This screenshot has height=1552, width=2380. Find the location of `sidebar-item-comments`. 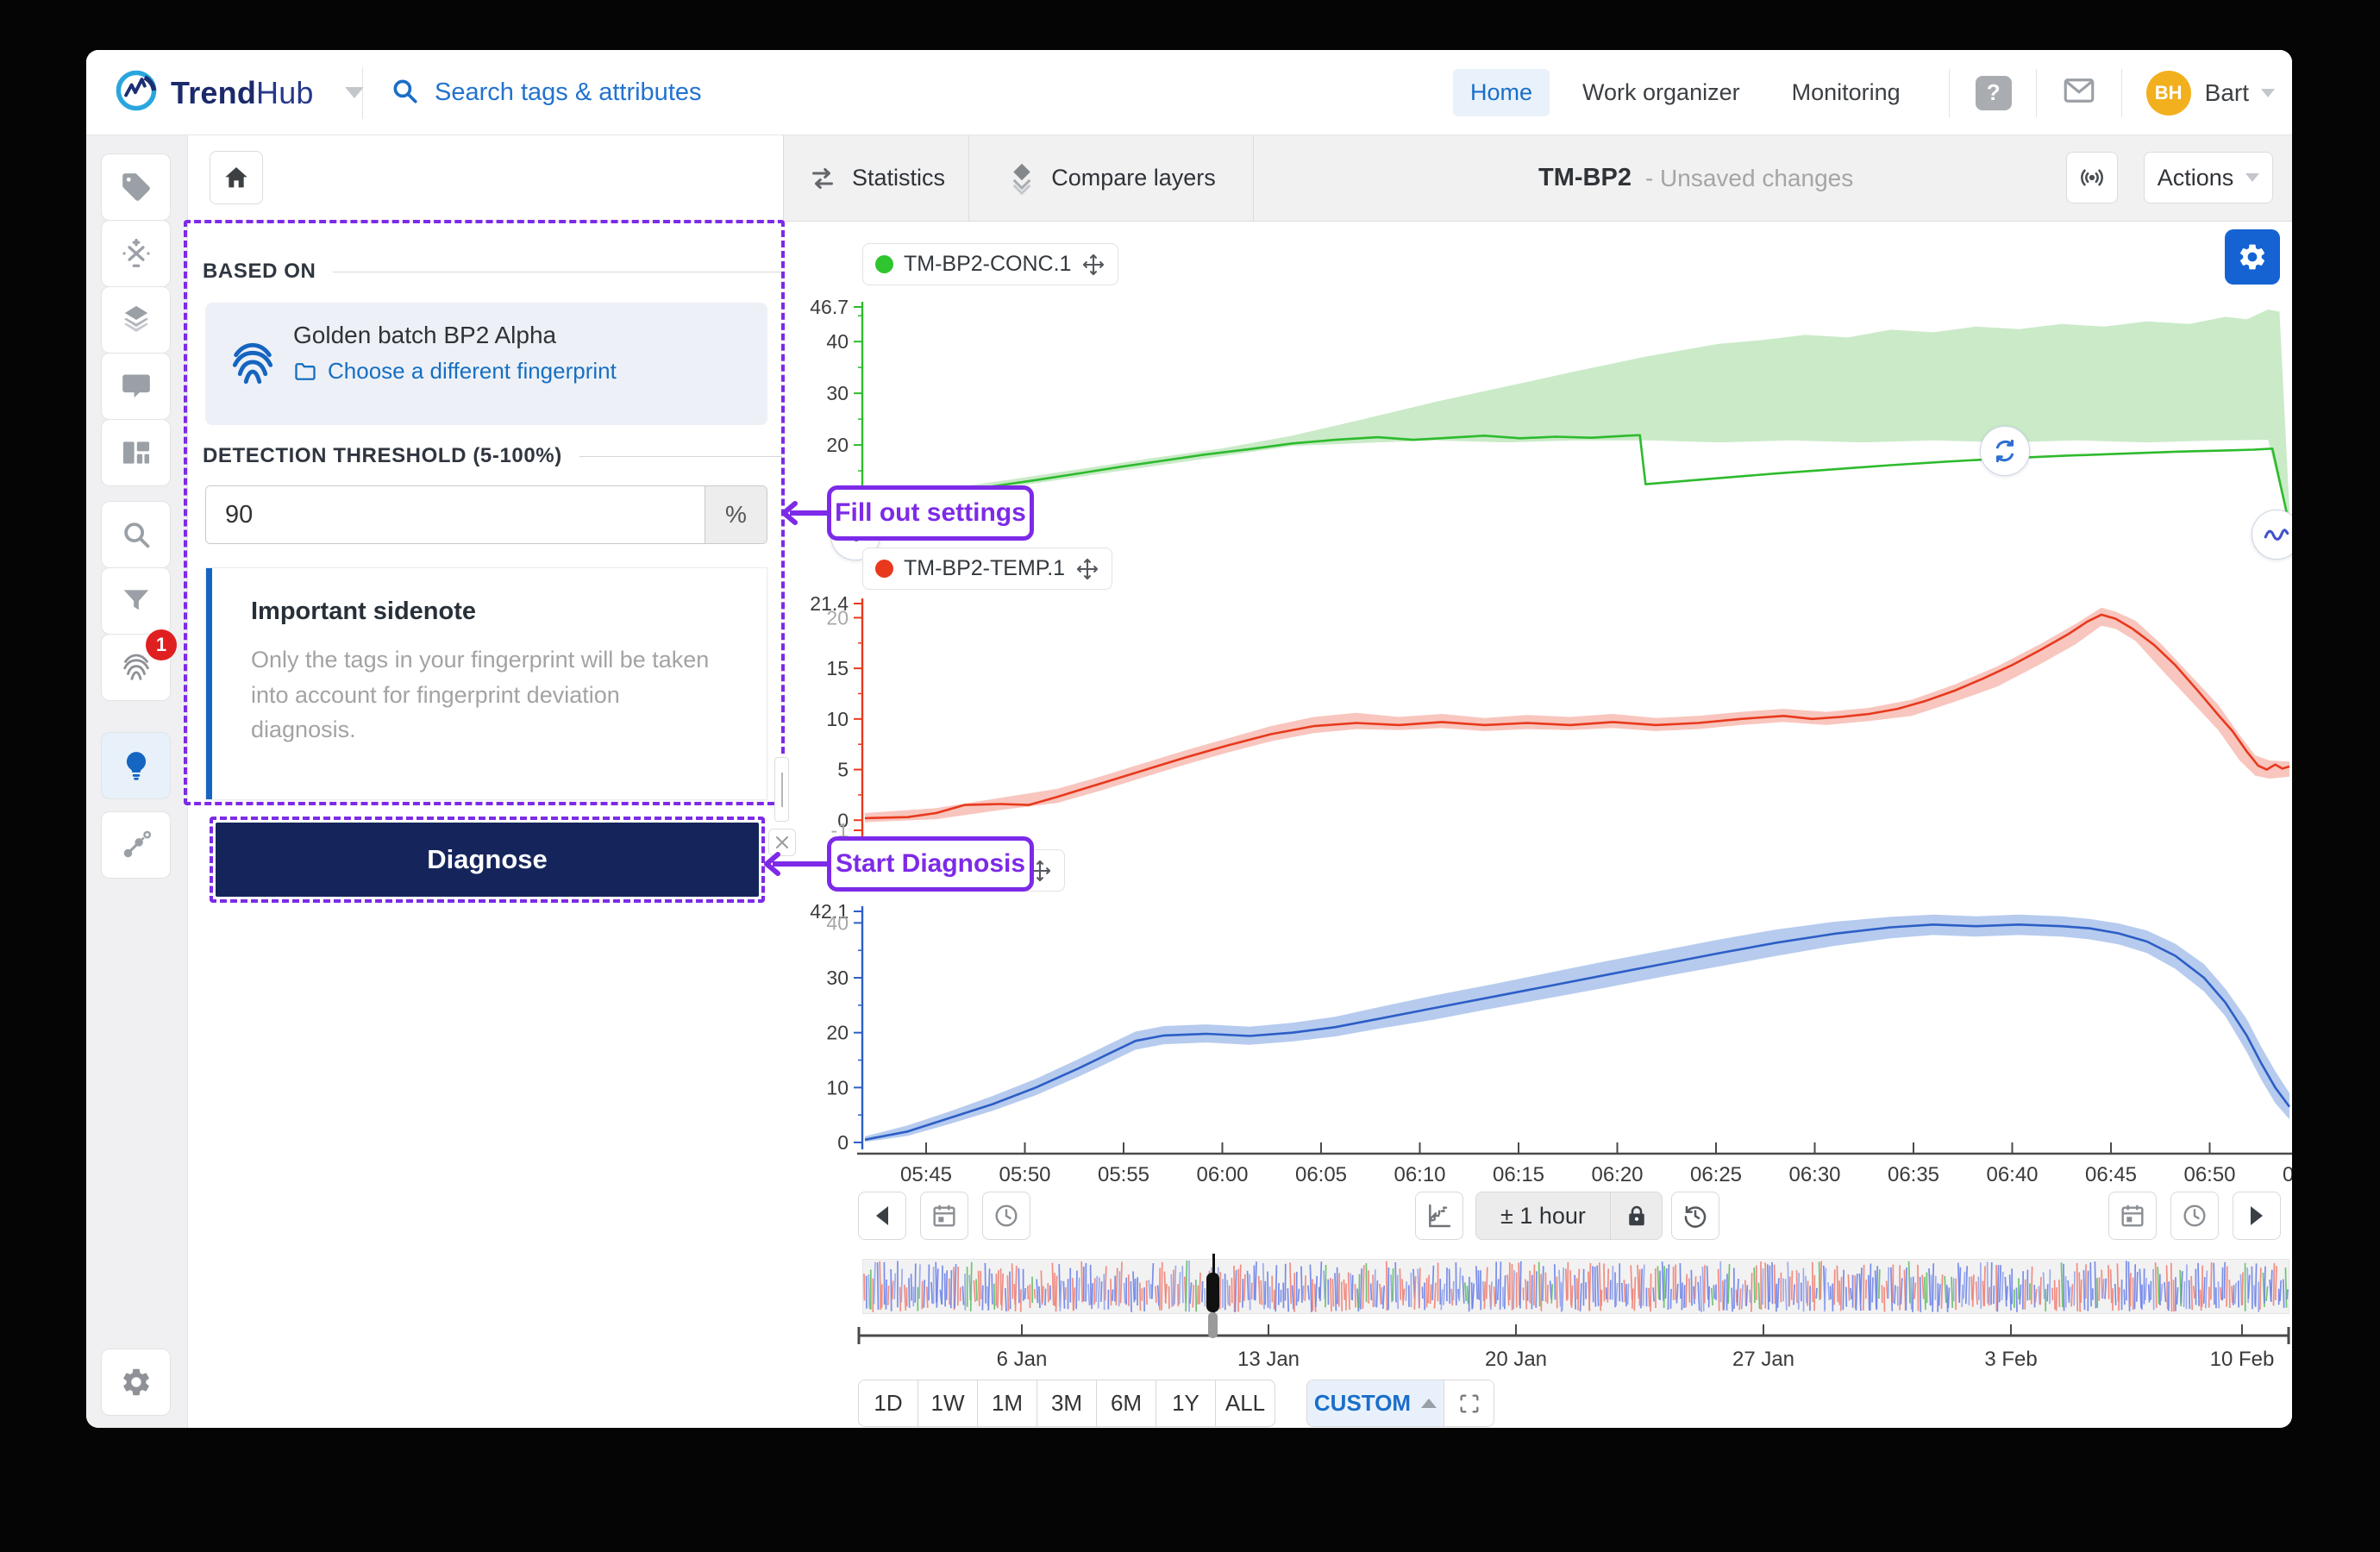

sidebar-item-comments is located at coordinates (136, 387).